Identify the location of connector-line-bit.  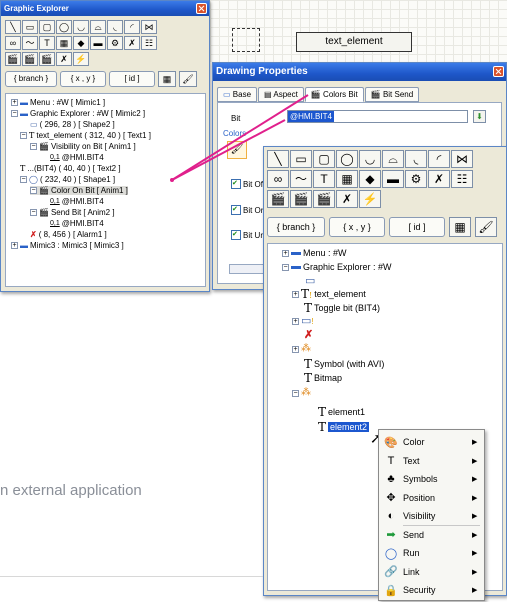
(228, 150).